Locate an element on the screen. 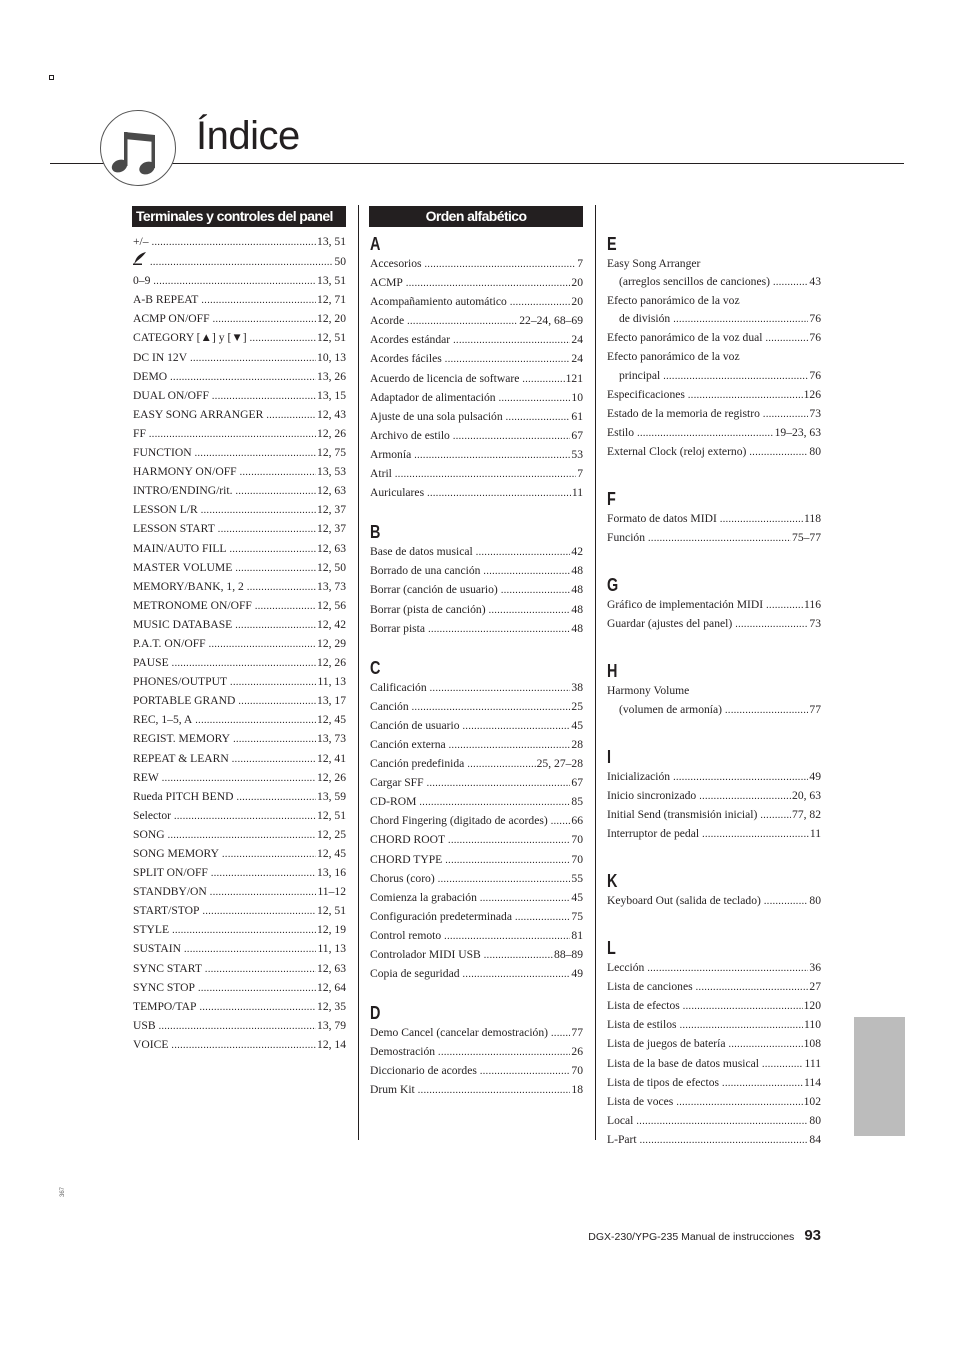 The width and height of the screenshot is (954, 1351). letter-heading: K is located at coordinates (612, 880).